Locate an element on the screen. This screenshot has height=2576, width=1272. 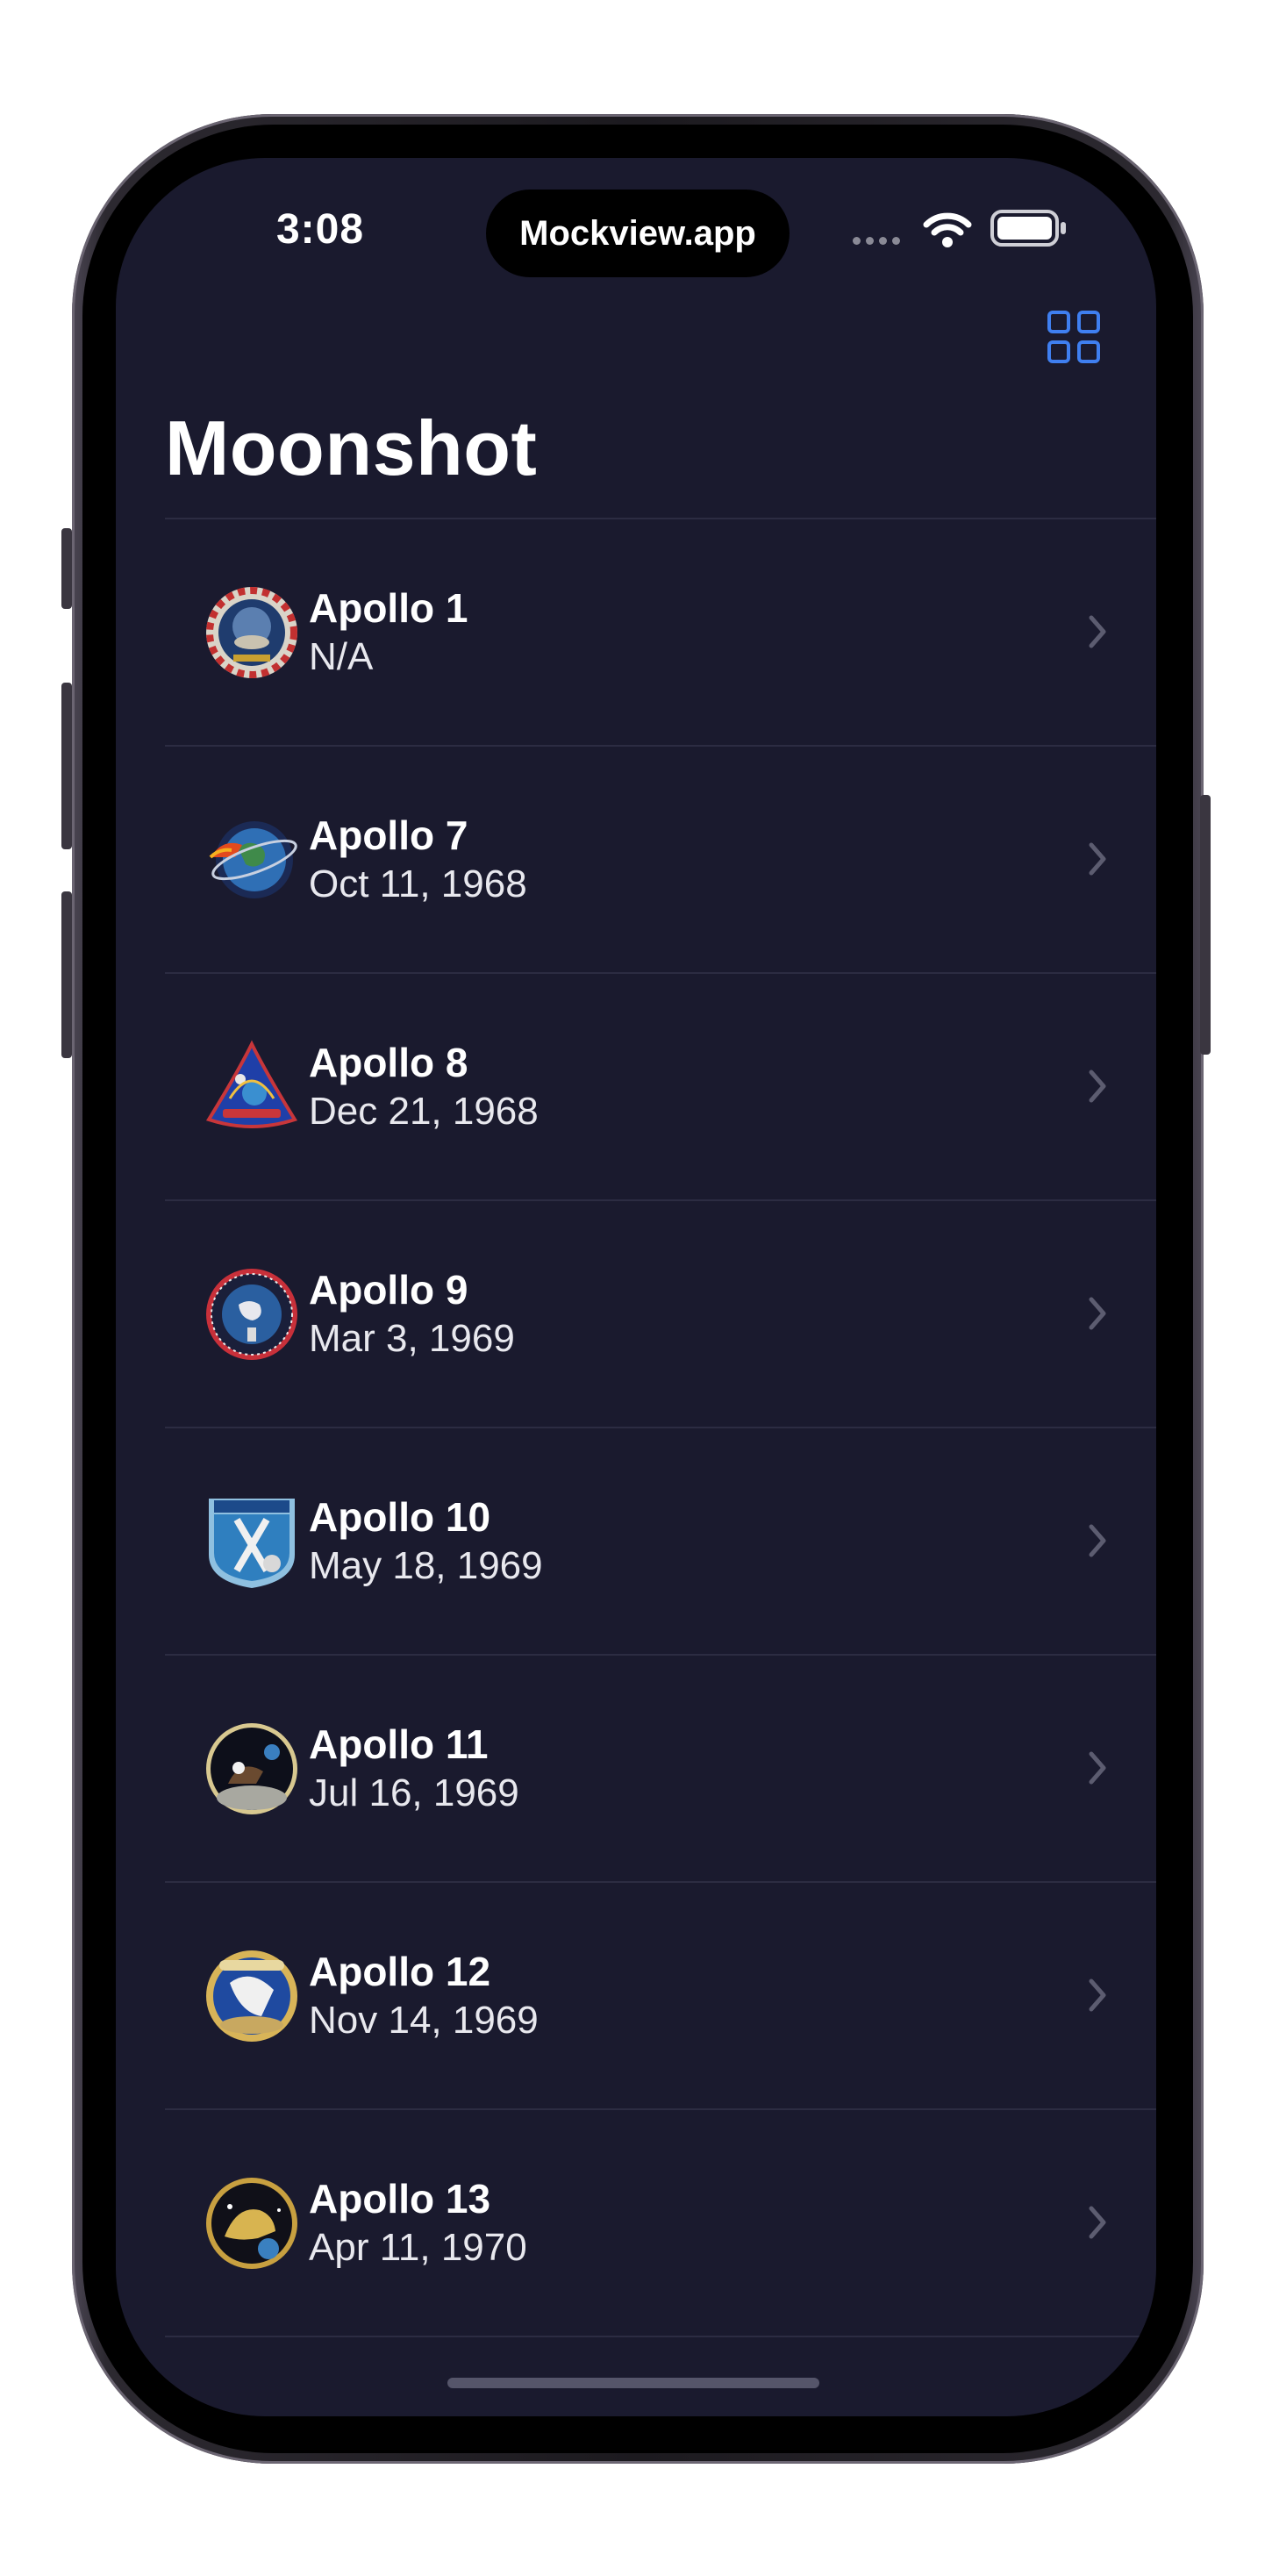
battery-icon is located at coordinates (1028, 228).